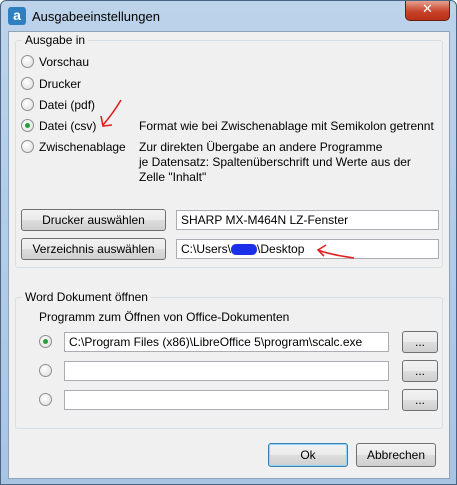  I want to click on radio-zwischenablage, so click(27, 146).